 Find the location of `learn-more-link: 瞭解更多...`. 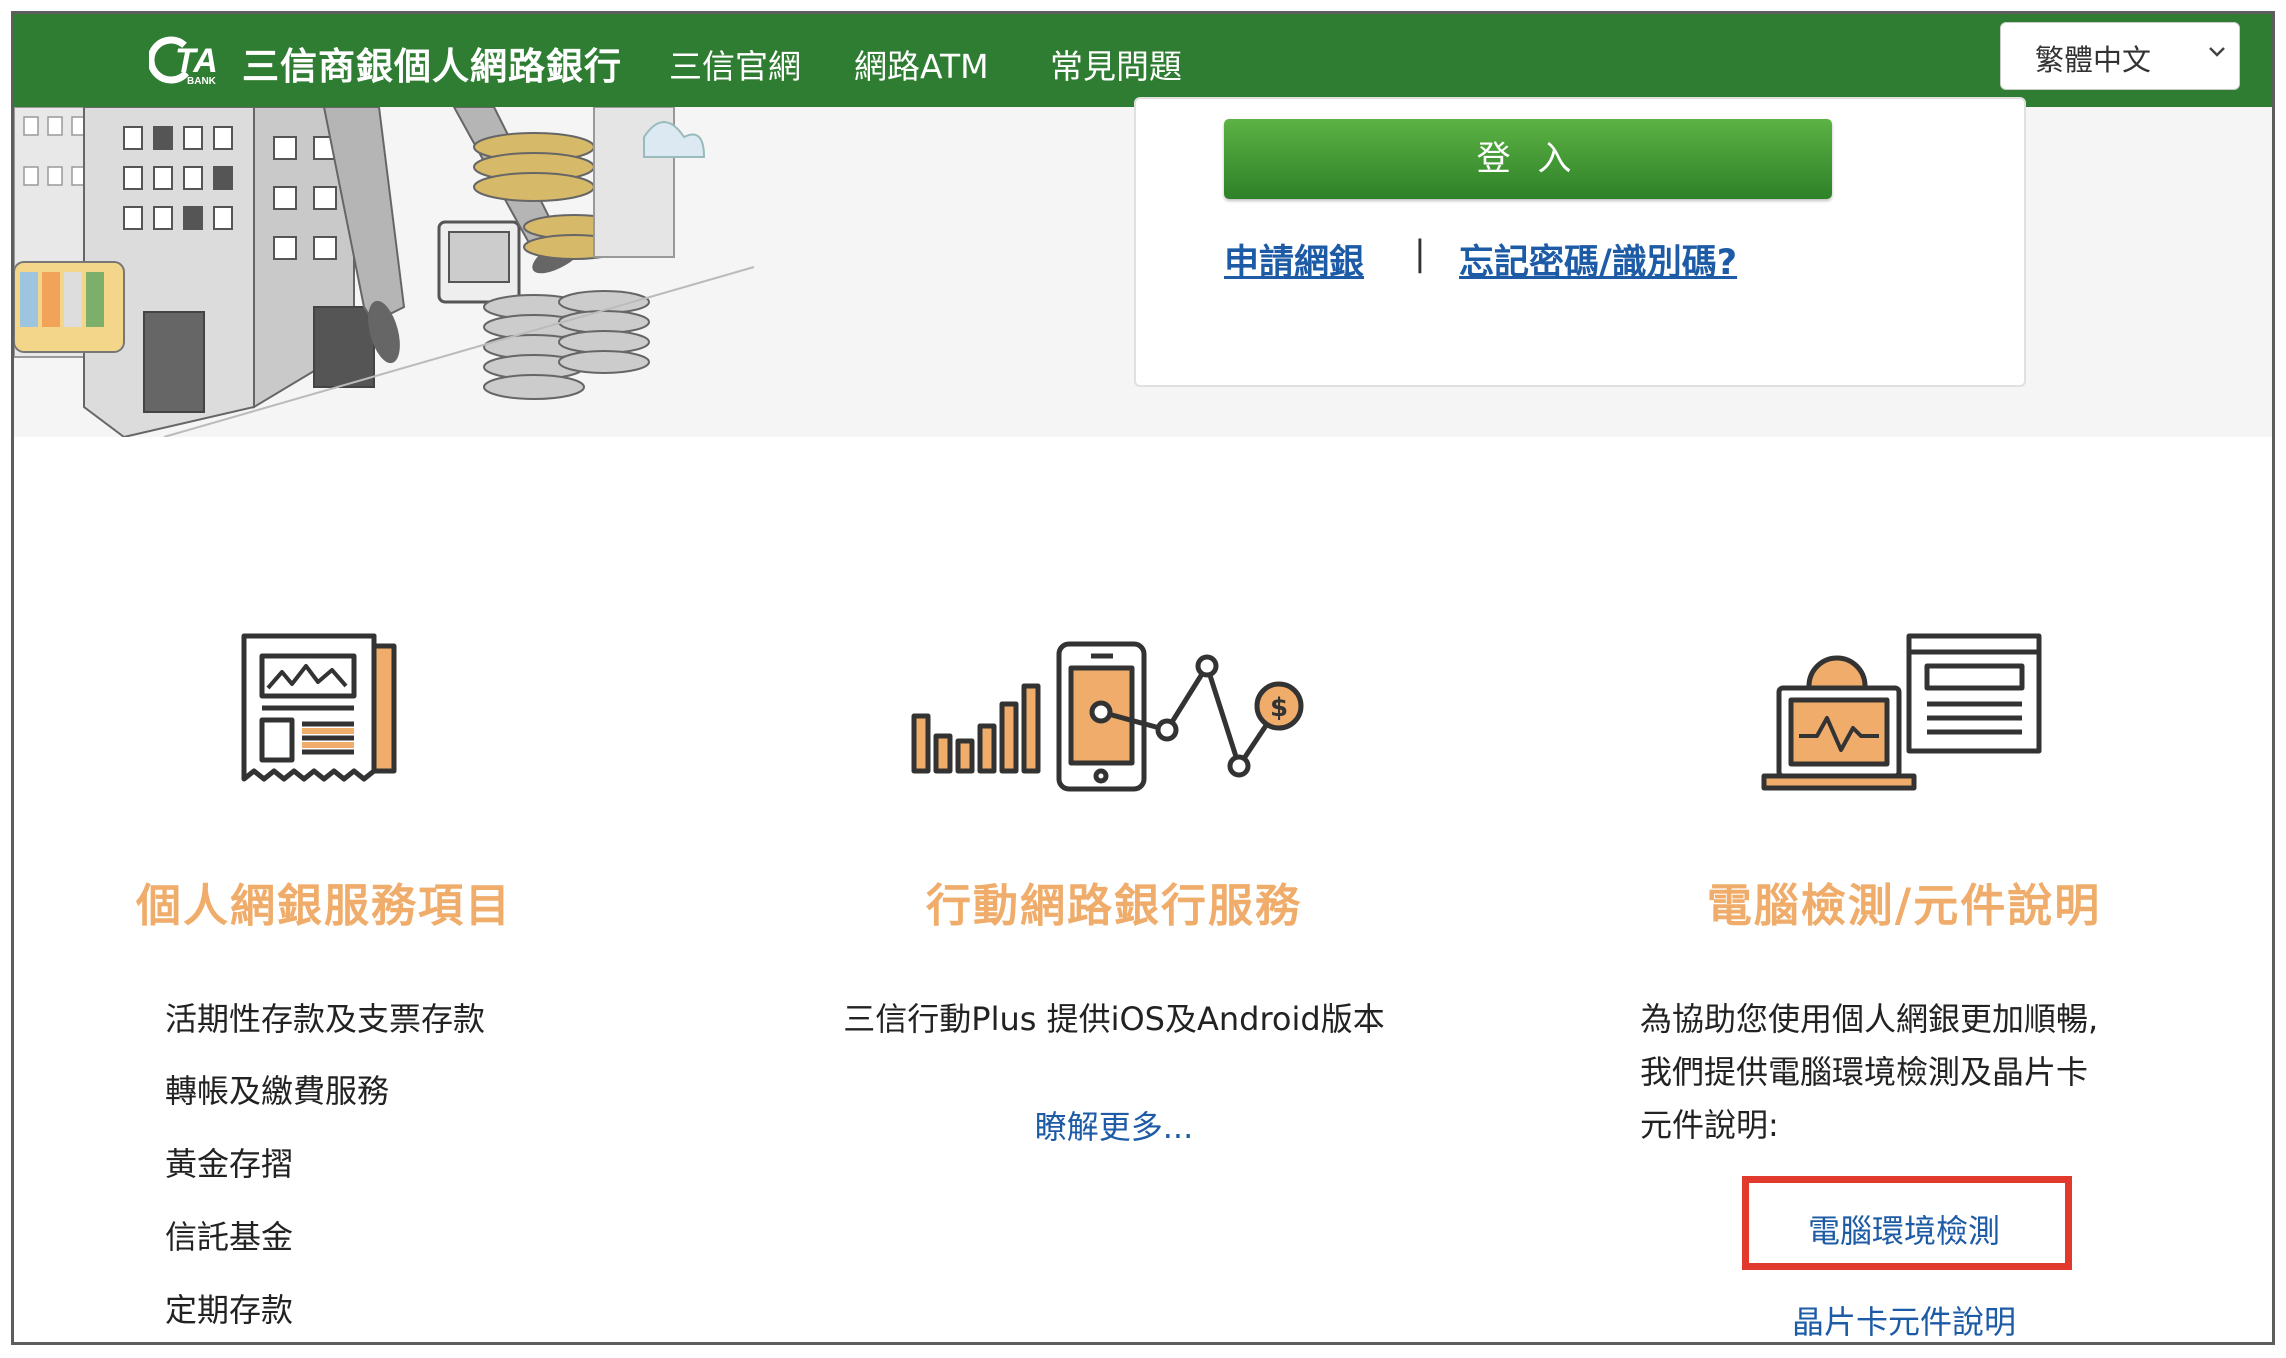

learn-more-link: 瞭解更多... is located at coordinates (1114, 1125).